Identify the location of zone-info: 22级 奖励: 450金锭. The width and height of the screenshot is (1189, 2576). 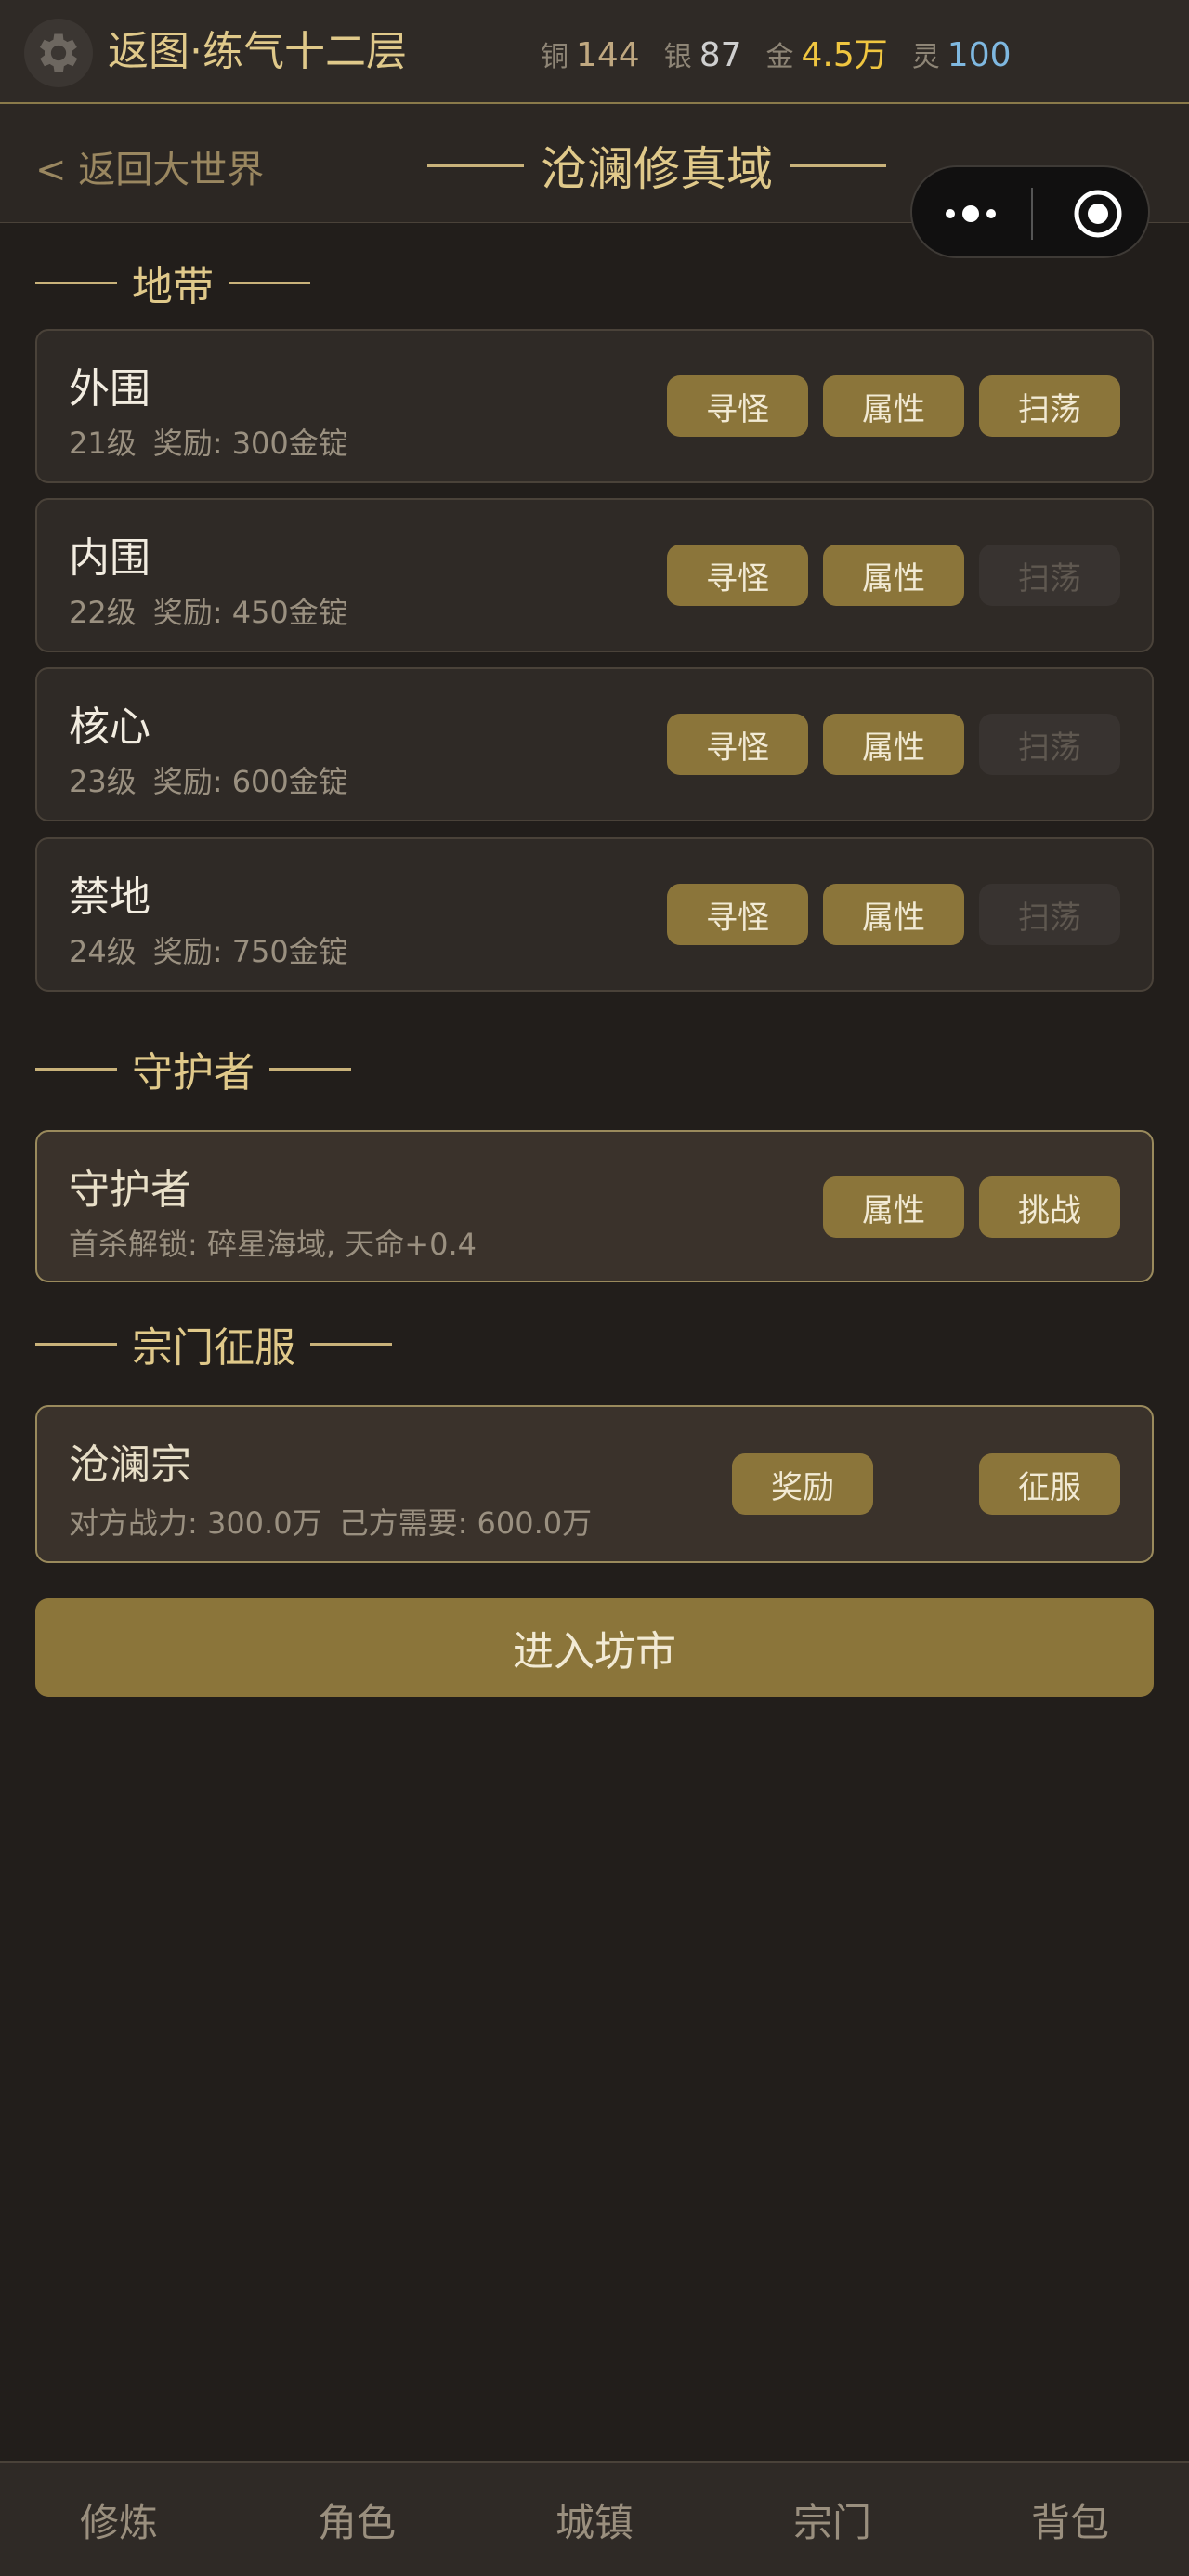
(209, 610).